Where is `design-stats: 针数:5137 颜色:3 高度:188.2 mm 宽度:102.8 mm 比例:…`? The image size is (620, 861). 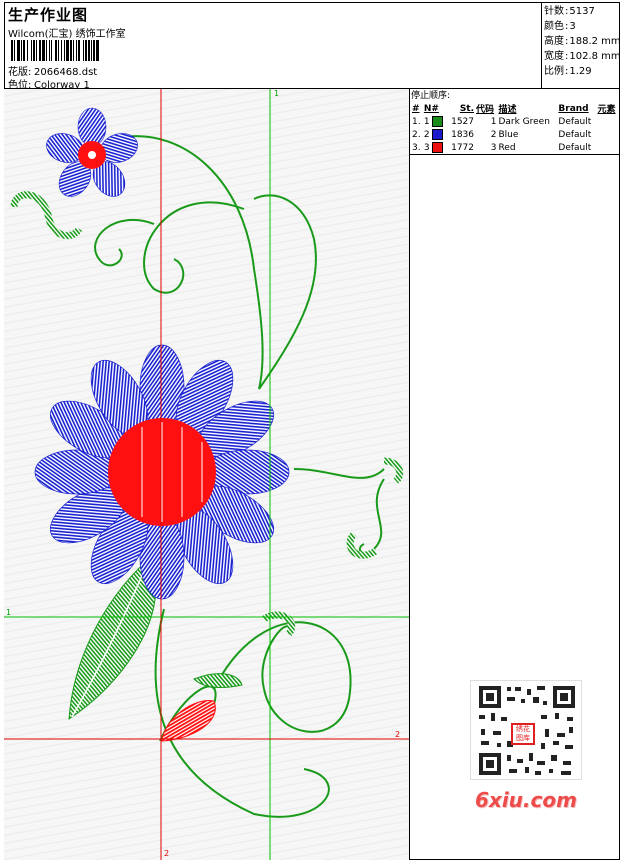 design-stats: 针数:5137 颜色:3 高度:188.2 mm 宽度:102.8 mm 比例:… is located at coordinates (582, 41).